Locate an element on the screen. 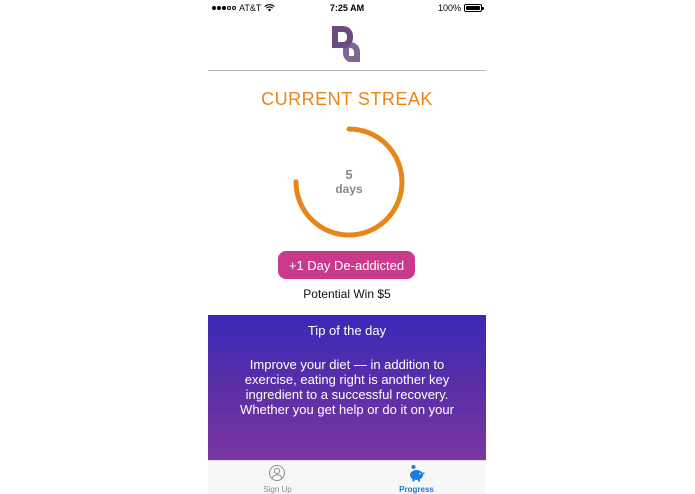 The image size is (695, 494). header-divider is located at coordinates (347, 70).